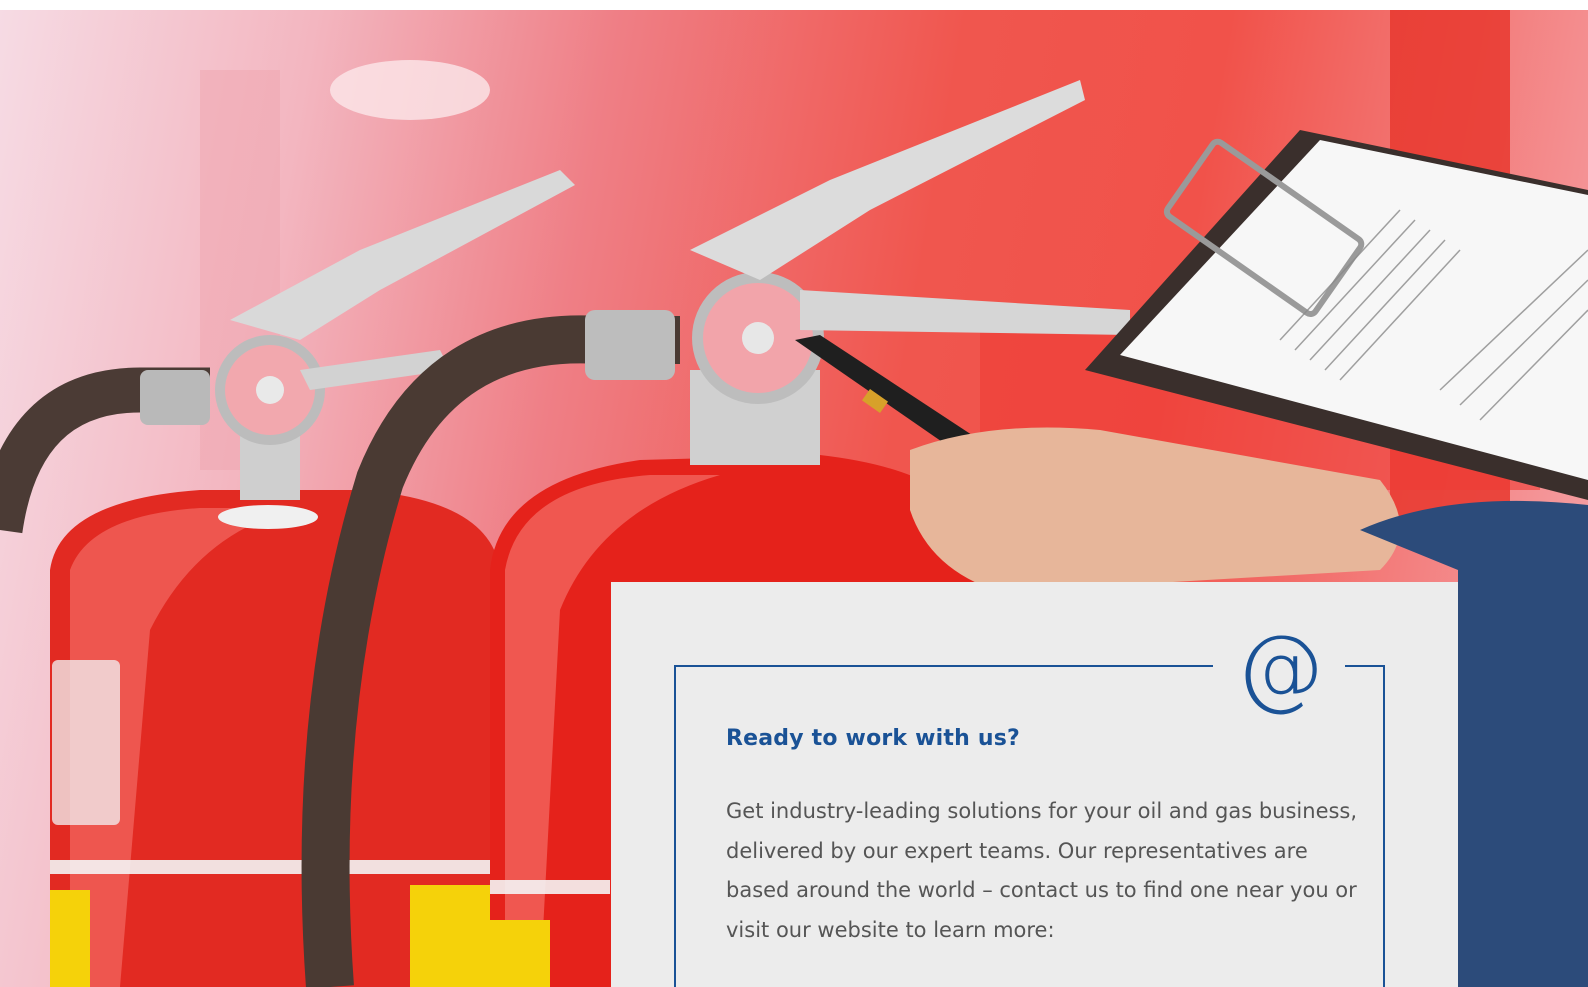 The image size is (1588, 987). I want to click on card-frame-top-right, so click(1365, 666).